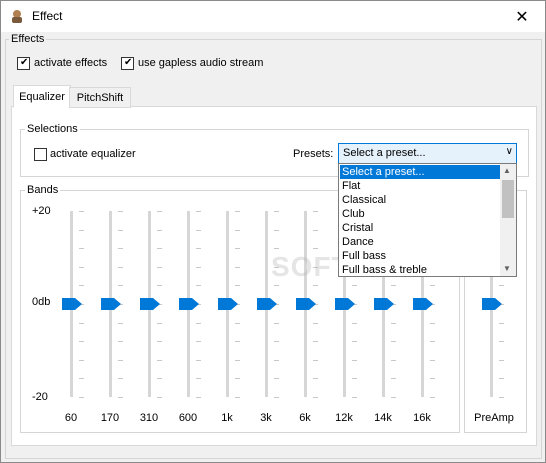  I want to click on top-scale-label: +20, so click(41, 211).